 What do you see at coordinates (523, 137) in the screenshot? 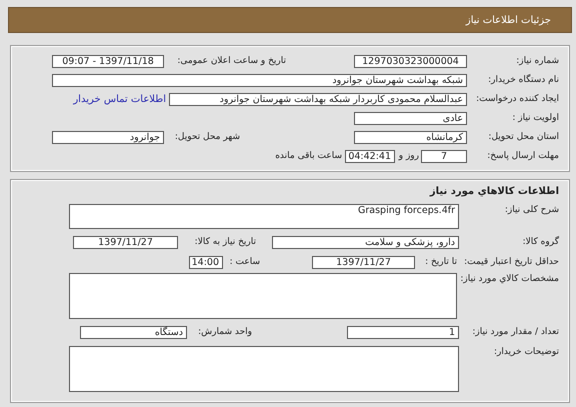
I see `field-label: استان محل تحویل:` at bounding box center [523, 137].